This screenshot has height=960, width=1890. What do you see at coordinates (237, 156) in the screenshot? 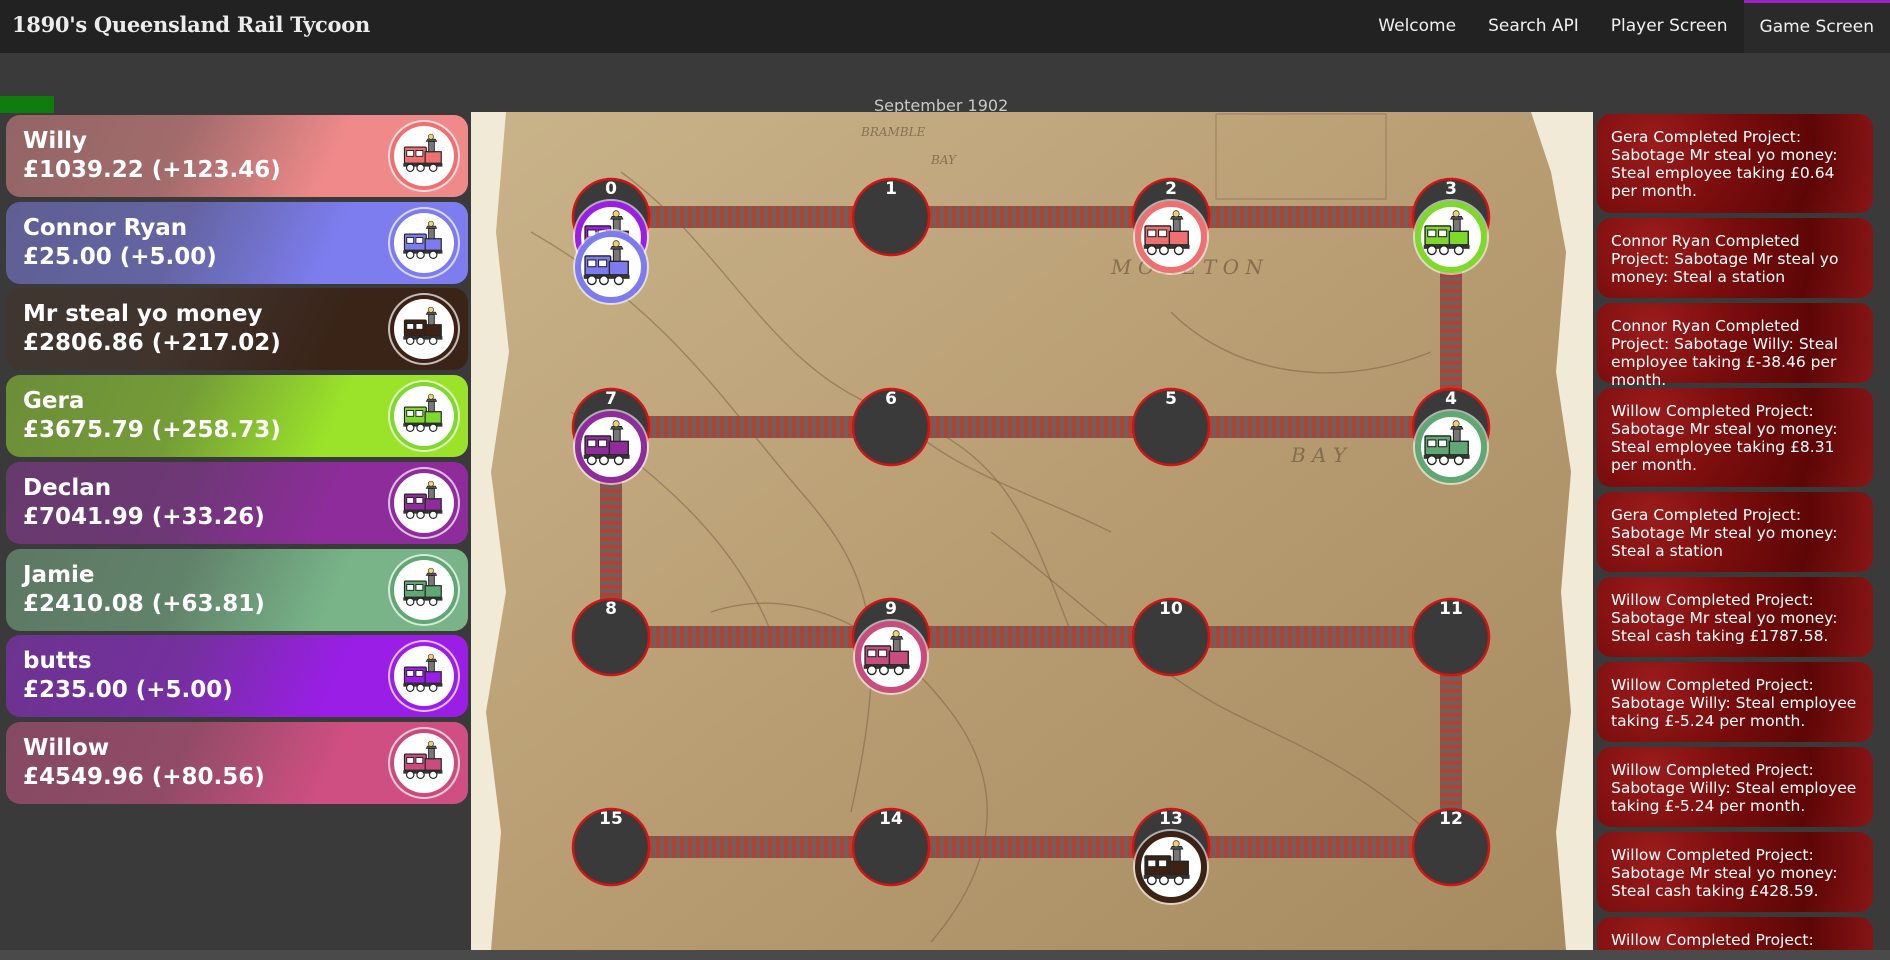
I see `player-card: Willy £1039.22 (+123.46)` at bounding box center [237, 156].